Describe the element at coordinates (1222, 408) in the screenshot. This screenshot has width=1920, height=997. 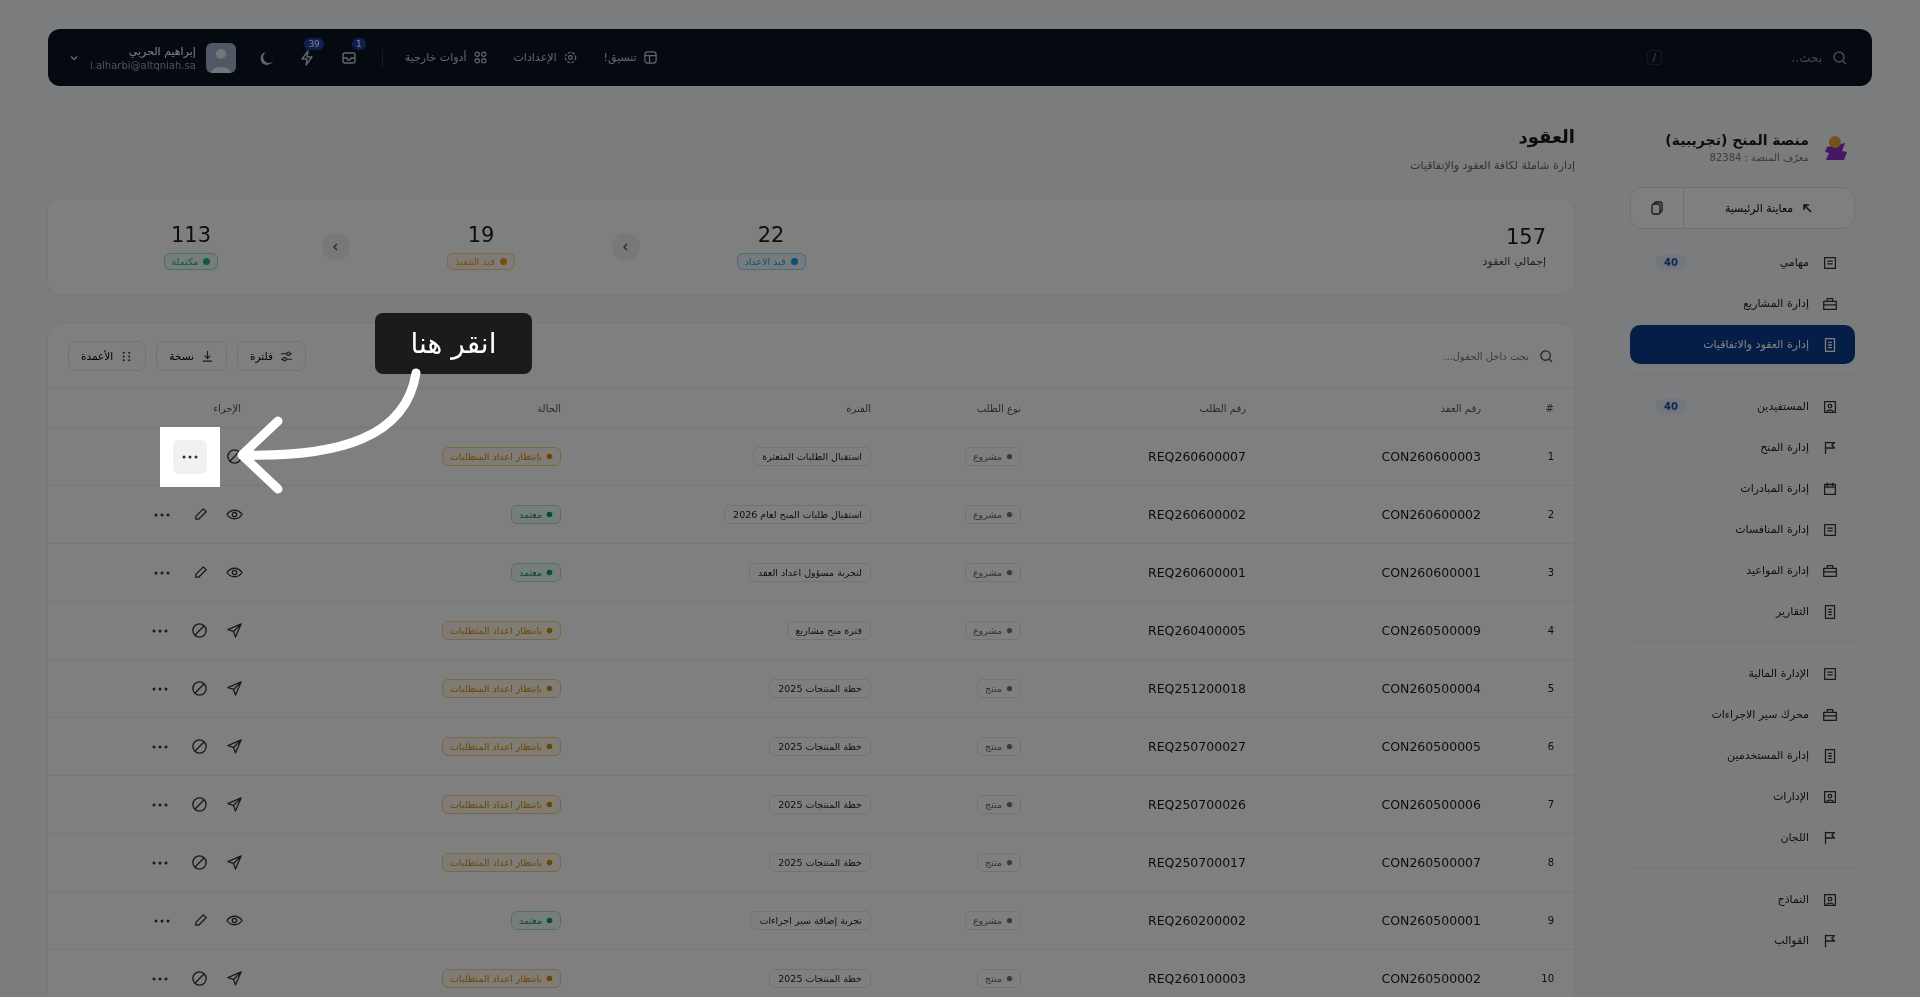
I see `column-header: رقم الطلب` at that location.